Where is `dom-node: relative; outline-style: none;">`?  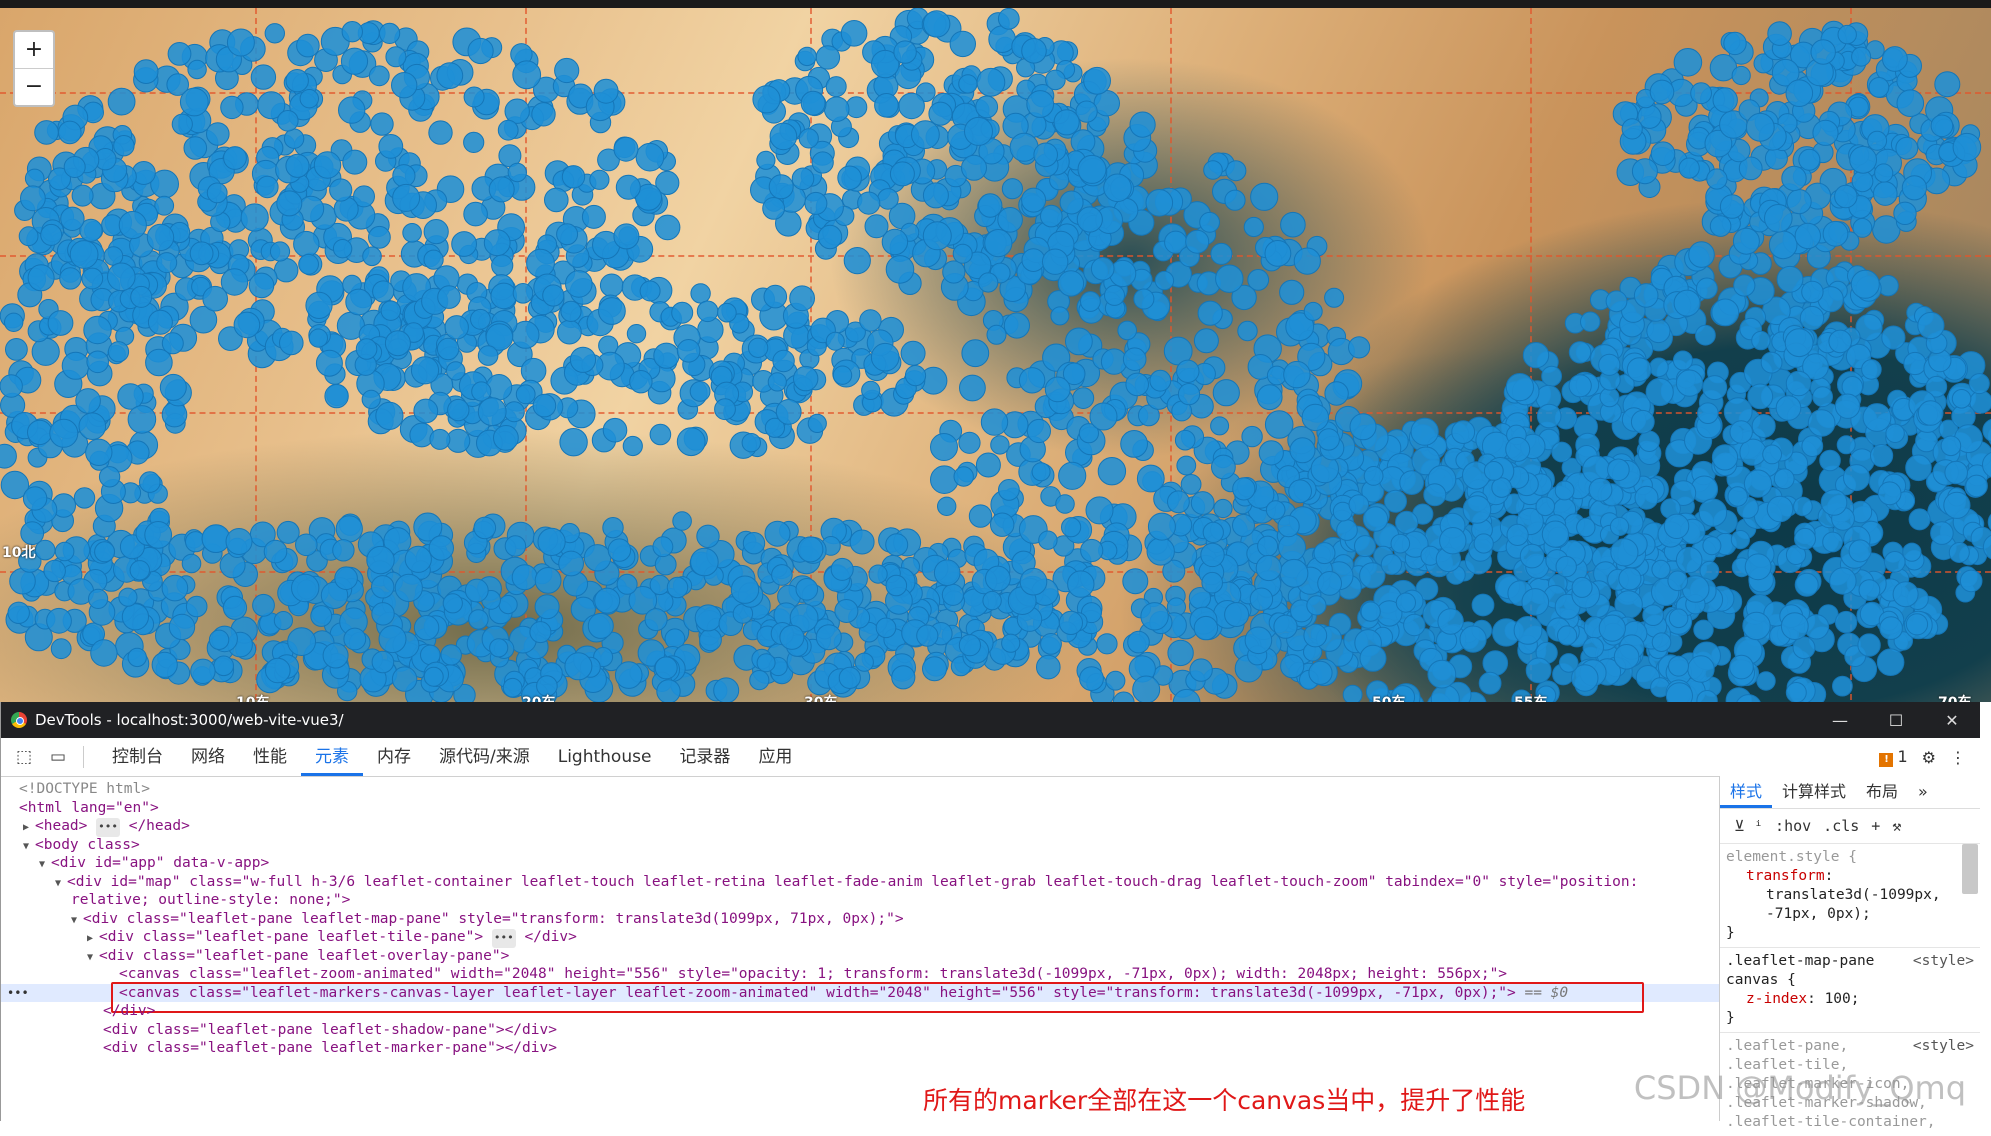 dom-node: relative; outline-style: none;"> is located at coordinates (860, 900).